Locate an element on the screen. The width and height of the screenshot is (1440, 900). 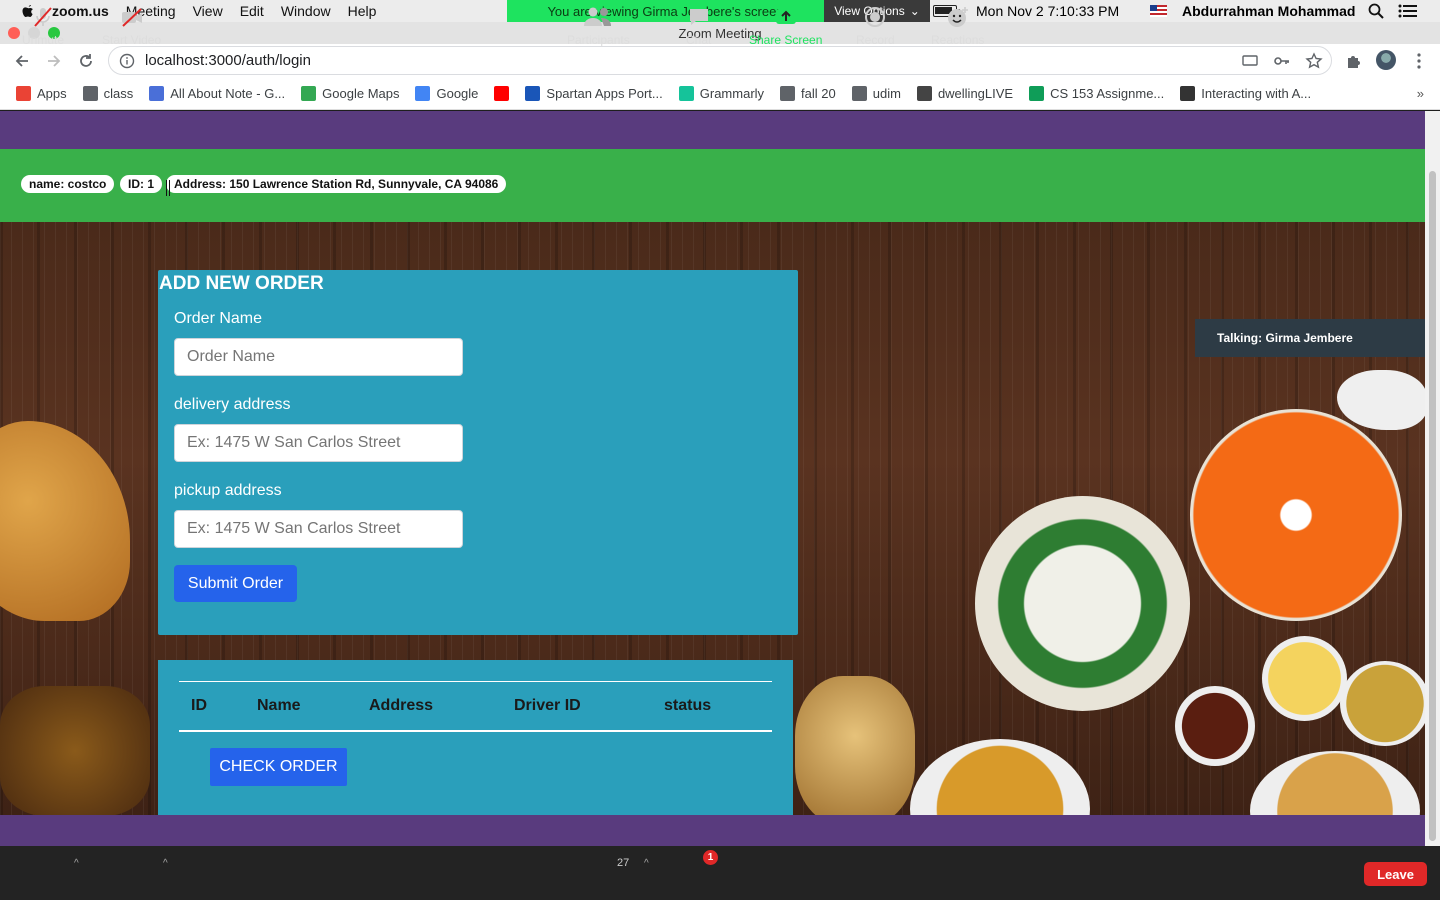
unmute-button: Unmute is located at coordinates (43, 26).